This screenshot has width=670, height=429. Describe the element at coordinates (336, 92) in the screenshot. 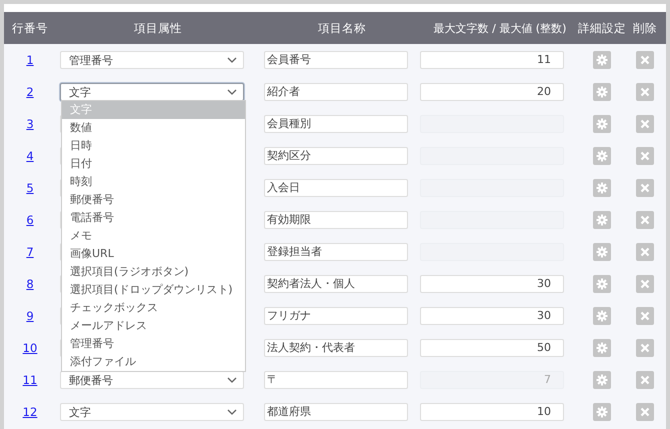

I see `name-field: 紹介者` at that location.